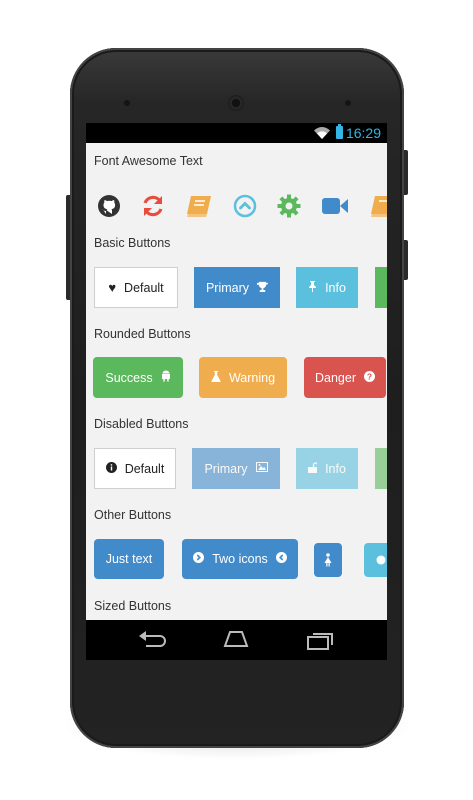  What do you see at coordinates (322, 133) in the screenshot?
I see `wifi-icon` at bounding box center [322, 133].